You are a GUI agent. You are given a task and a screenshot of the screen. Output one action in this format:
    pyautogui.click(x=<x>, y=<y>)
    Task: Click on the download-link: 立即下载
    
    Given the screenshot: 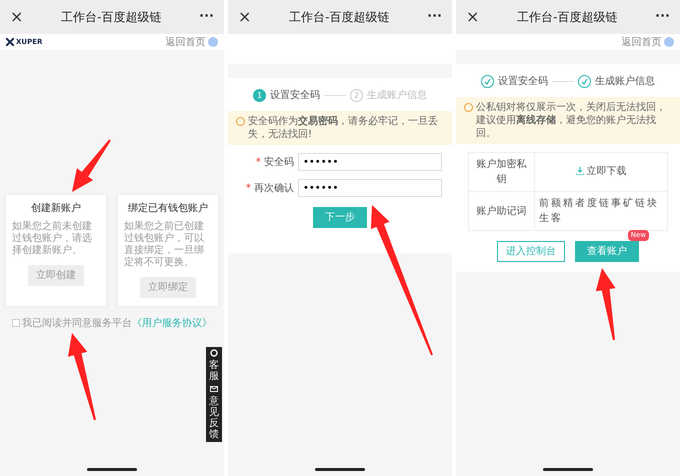 What is the action you would take?
    pyautogui.click(x=601, y=171)
    